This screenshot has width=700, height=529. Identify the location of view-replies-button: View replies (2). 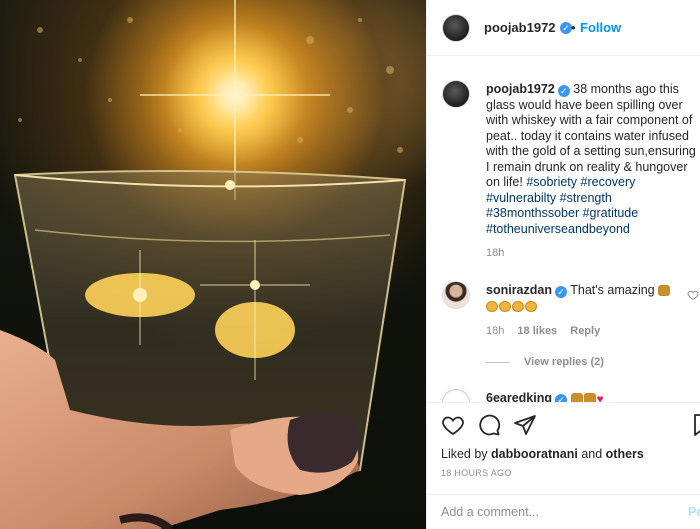
(545, 362).